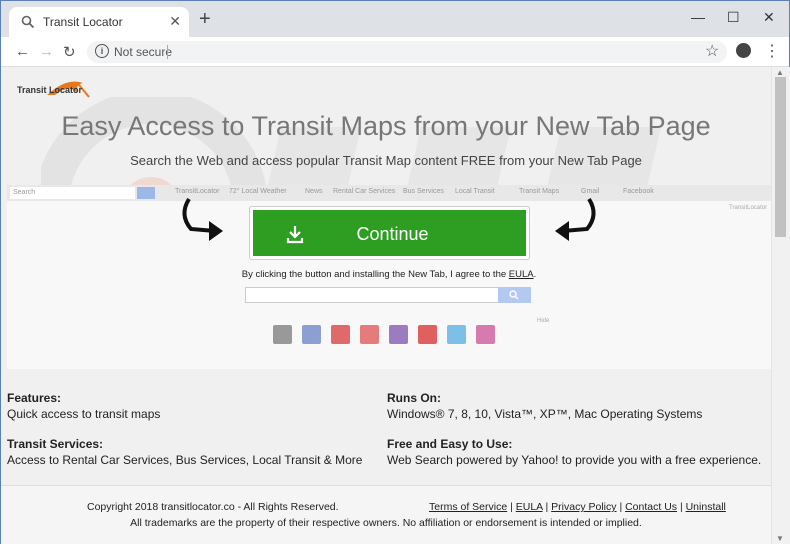 Image resolution: width=790 pixels, height=544 pixels. I want to click on preview-search-input: Search, so click(72, 193).